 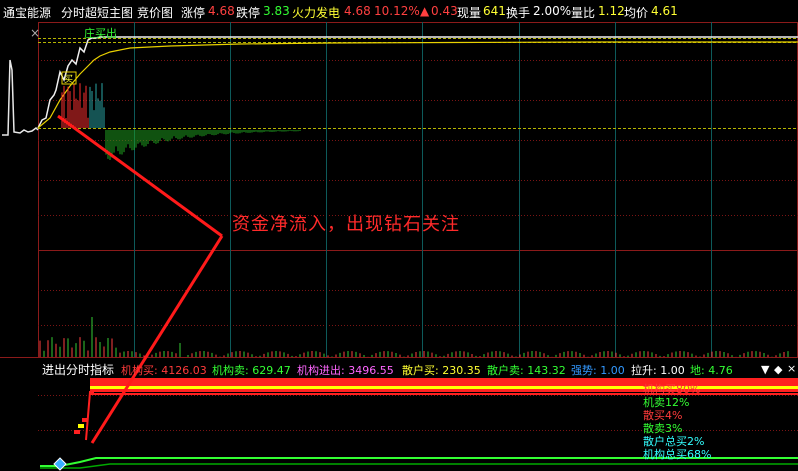 I want to click on annotation-text: 资金净流入，出现钻石关注, so click(x=346, y=224).